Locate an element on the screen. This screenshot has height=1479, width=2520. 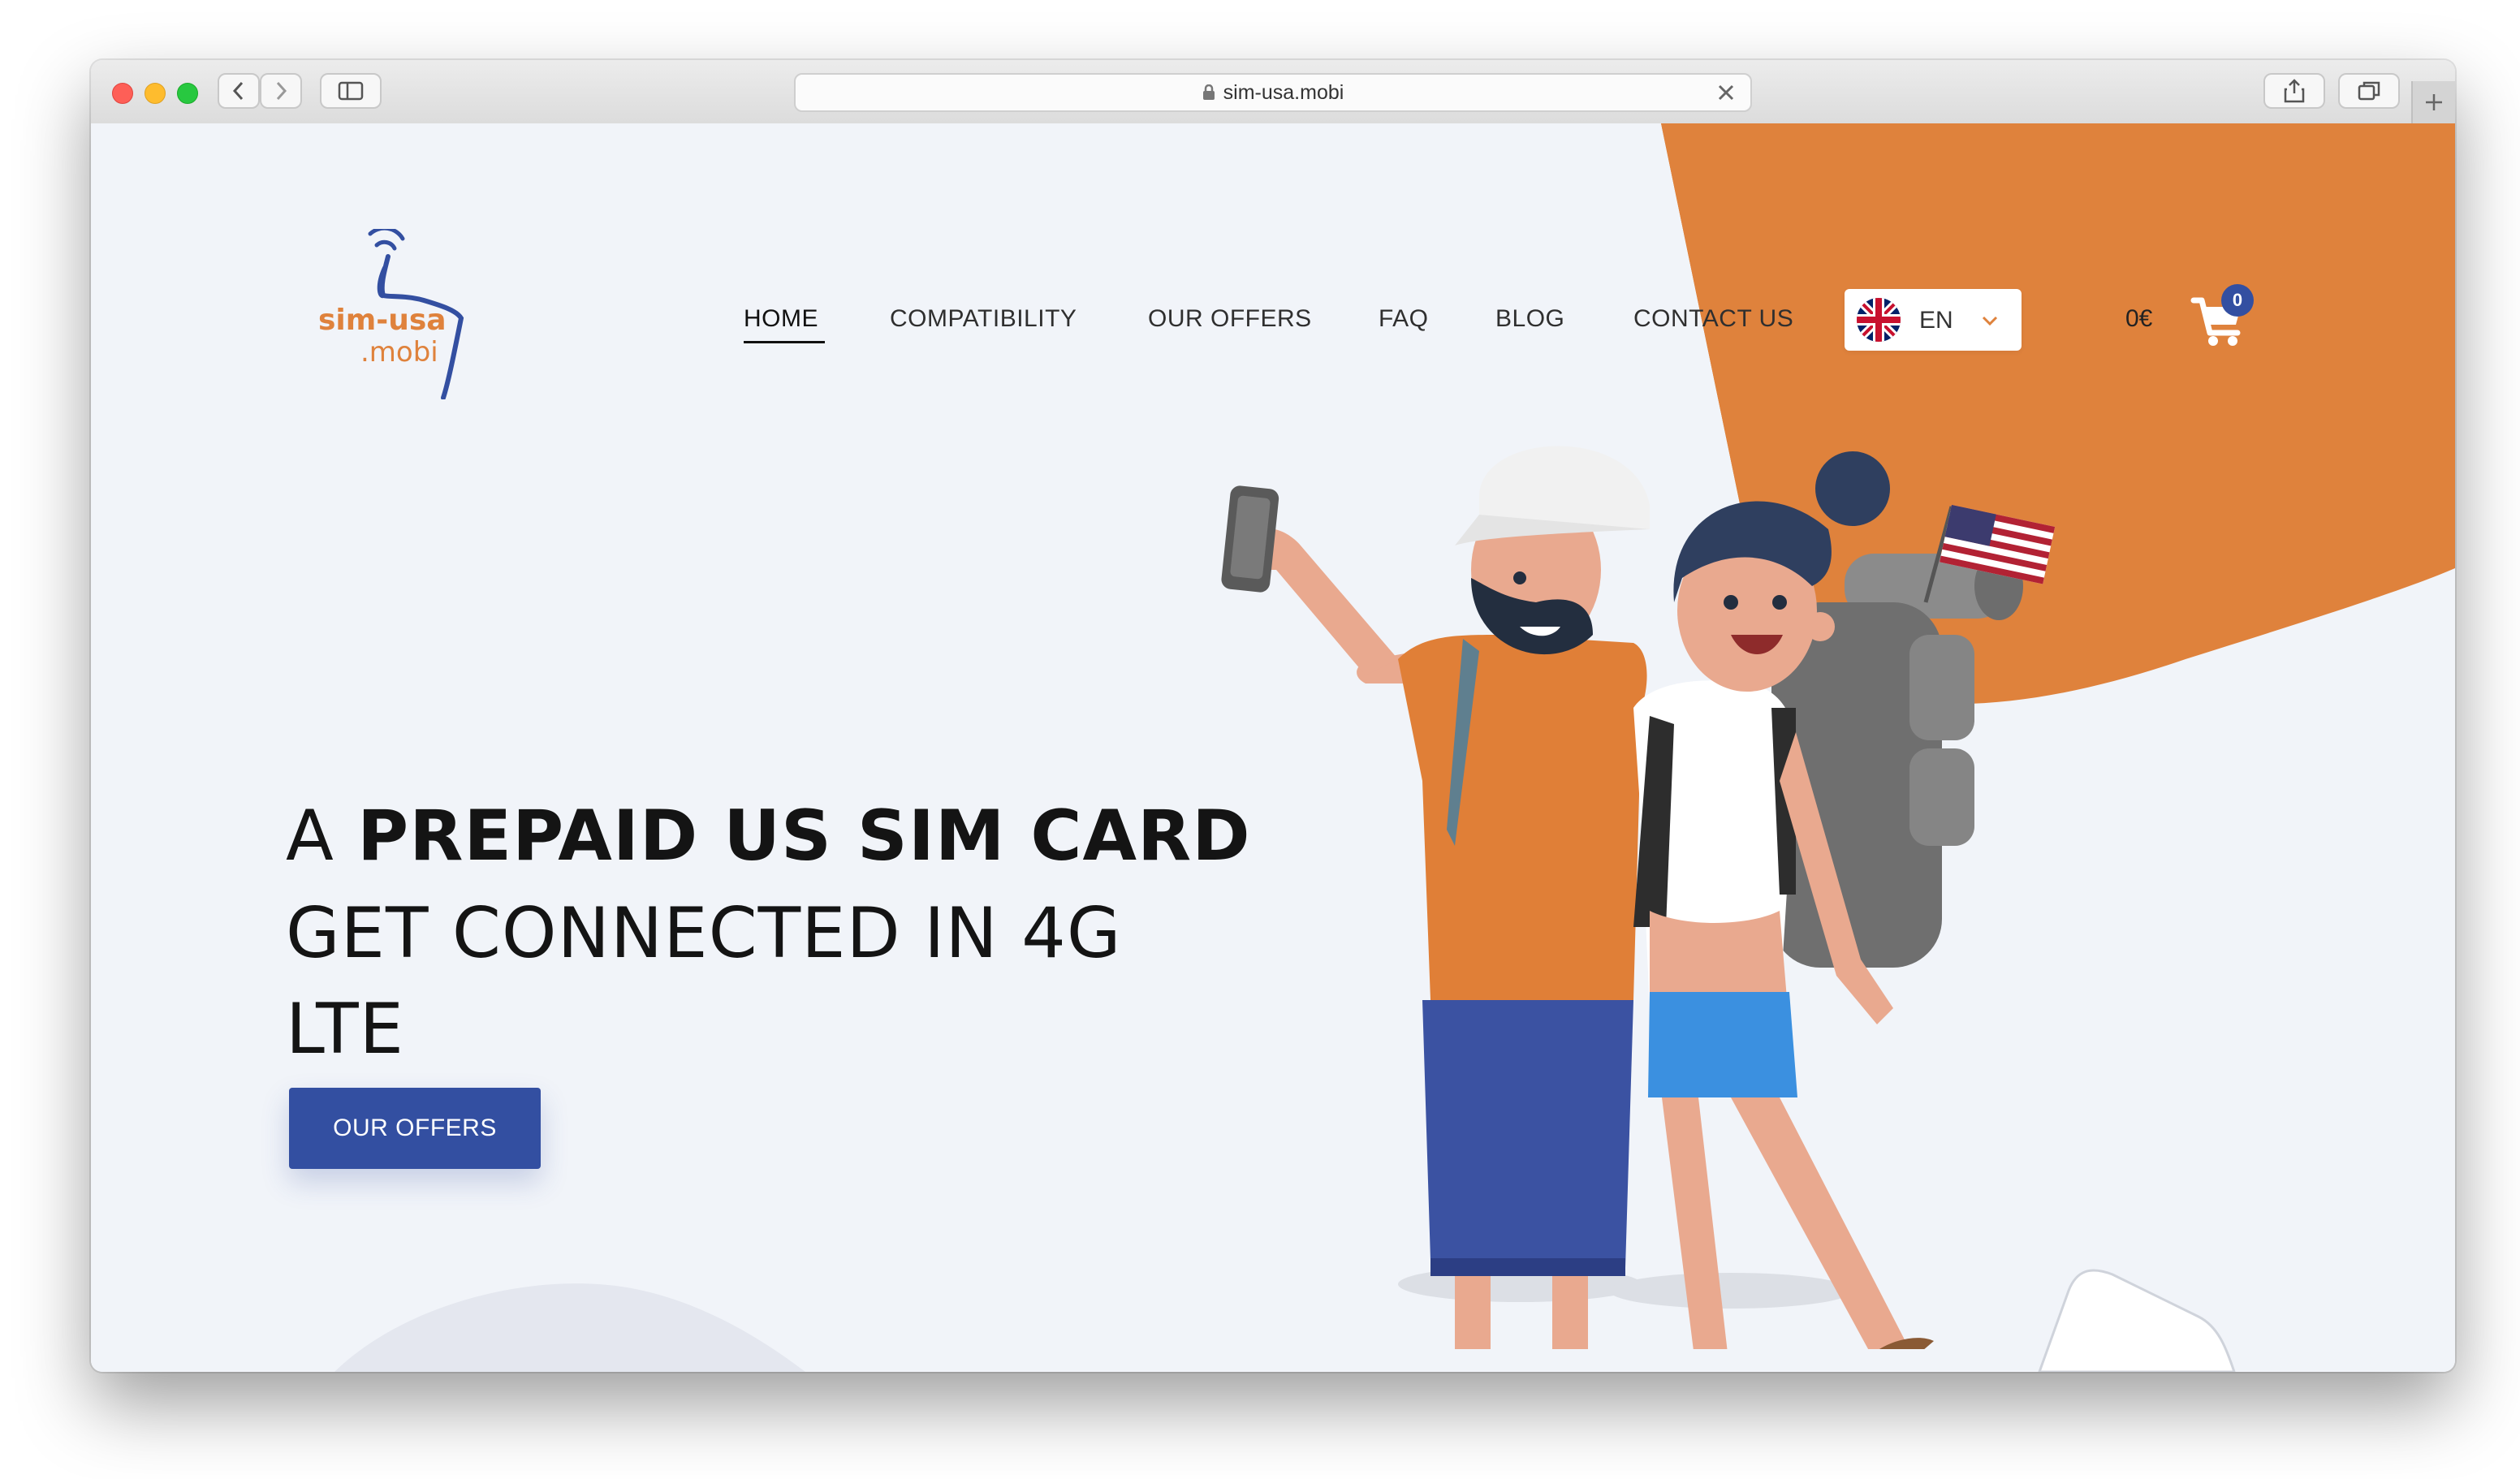
lock-icon is located at coordinates (1209, 92).